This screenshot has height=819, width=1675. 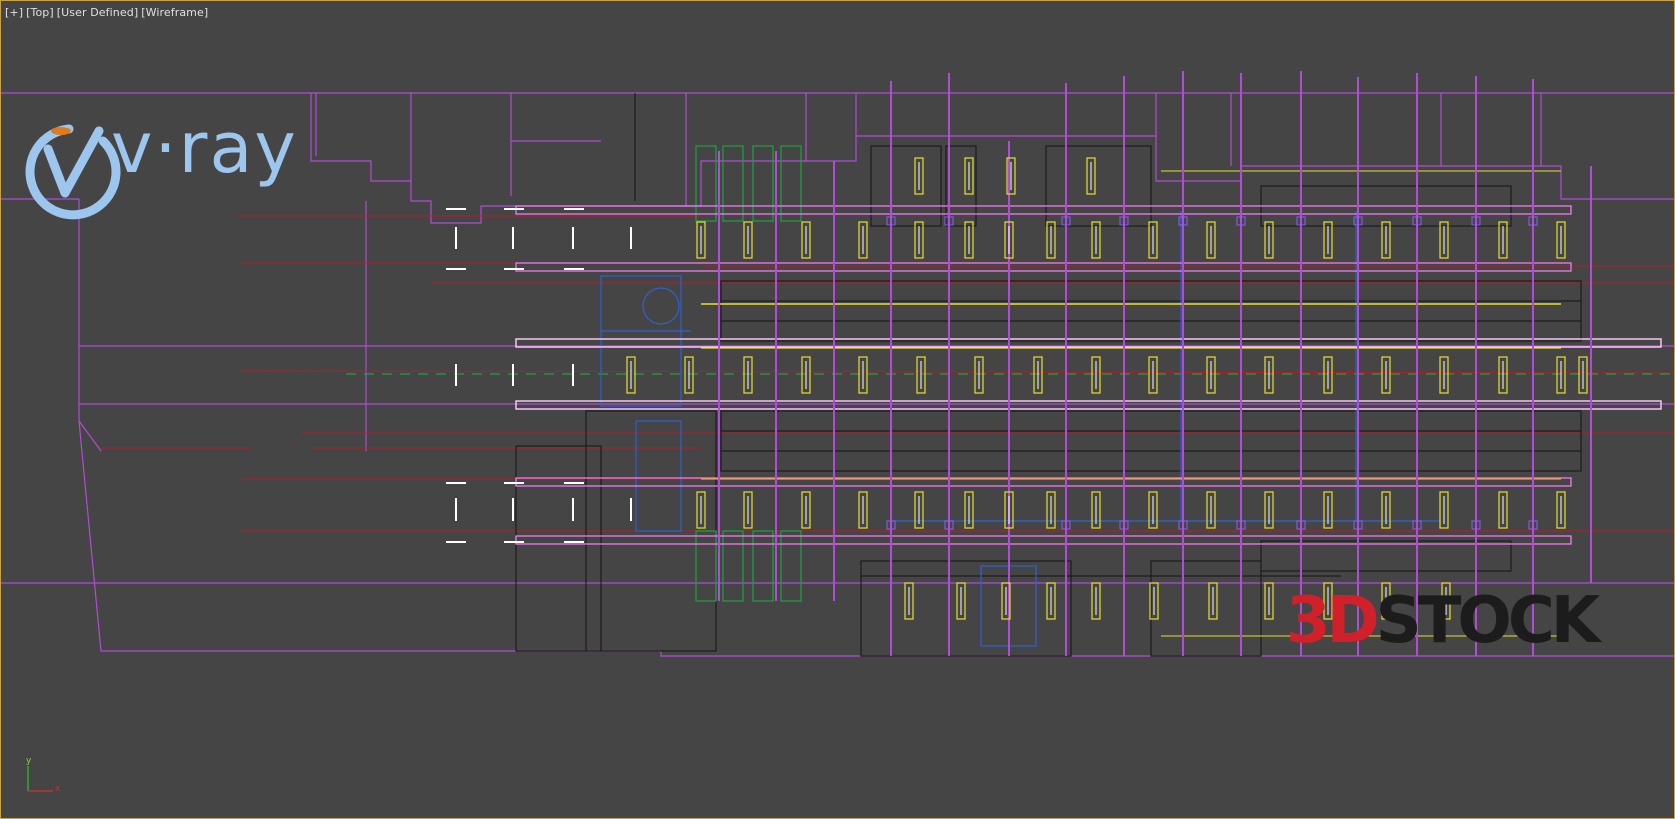 I want to click on light-markers, so click(x=539, y=375).